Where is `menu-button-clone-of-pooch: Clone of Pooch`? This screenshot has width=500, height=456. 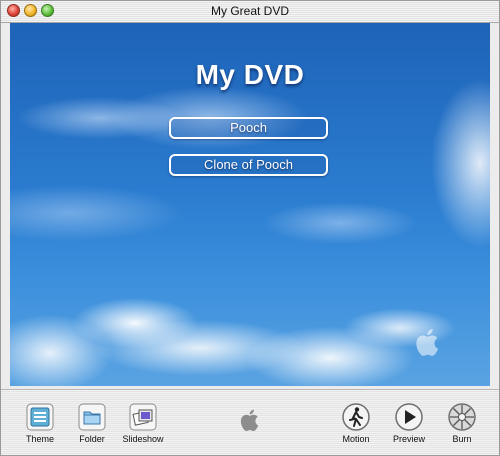 menu-button-clone-of-pooch: Clone of Pooch is located at coordinates (248, 165).